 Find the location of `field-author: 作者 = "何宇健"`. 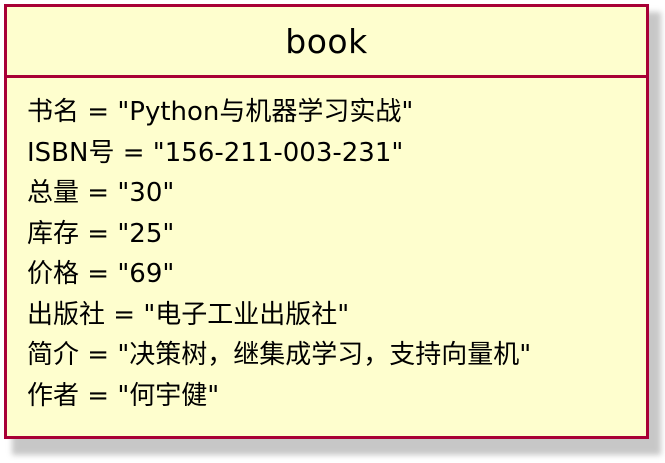

field-author: 作者 = "何宇健" is located at coordinates (123, 395).